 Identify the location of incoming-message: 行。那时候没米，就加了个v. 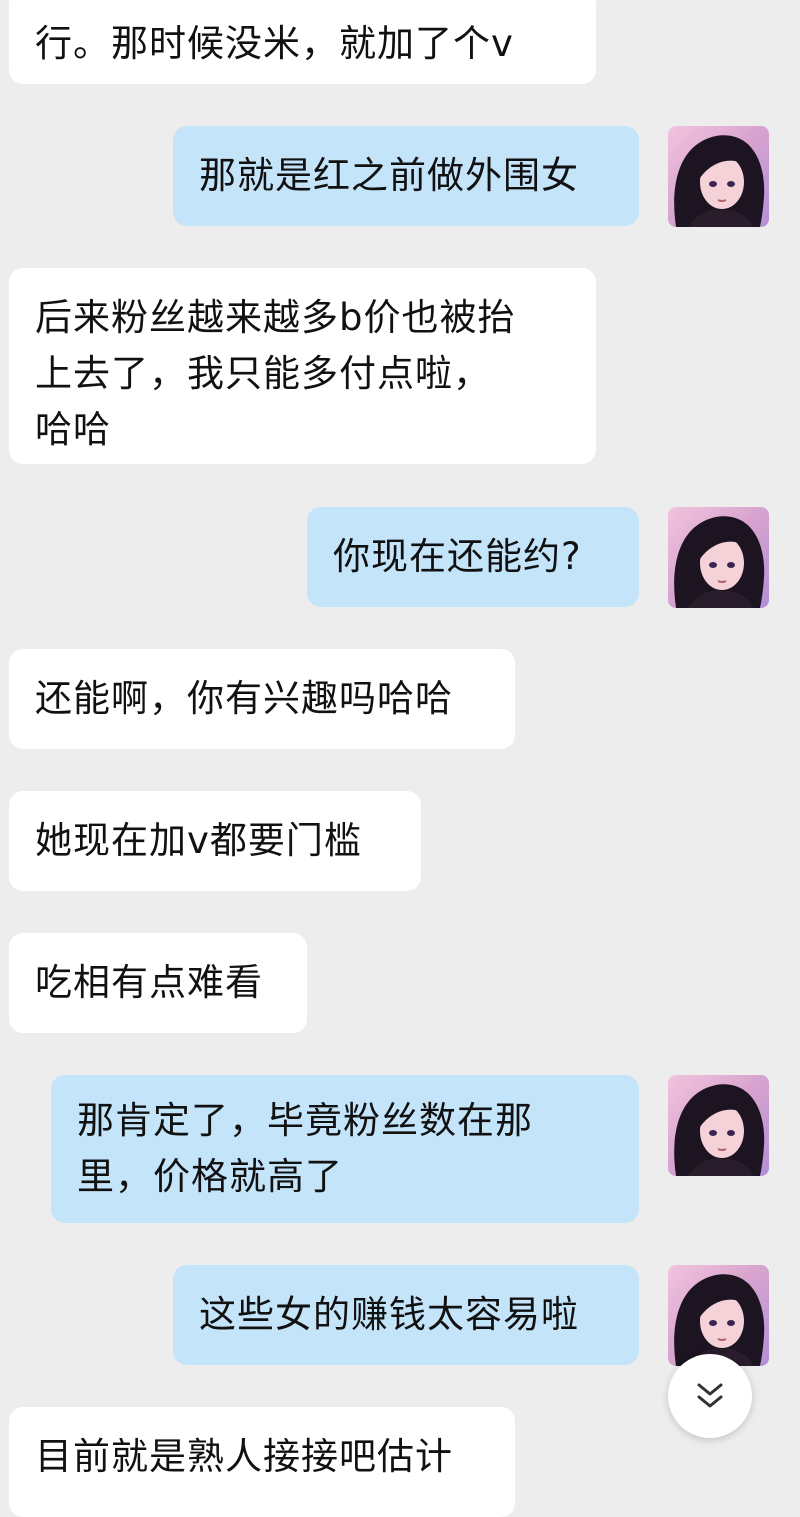
(302, 42).